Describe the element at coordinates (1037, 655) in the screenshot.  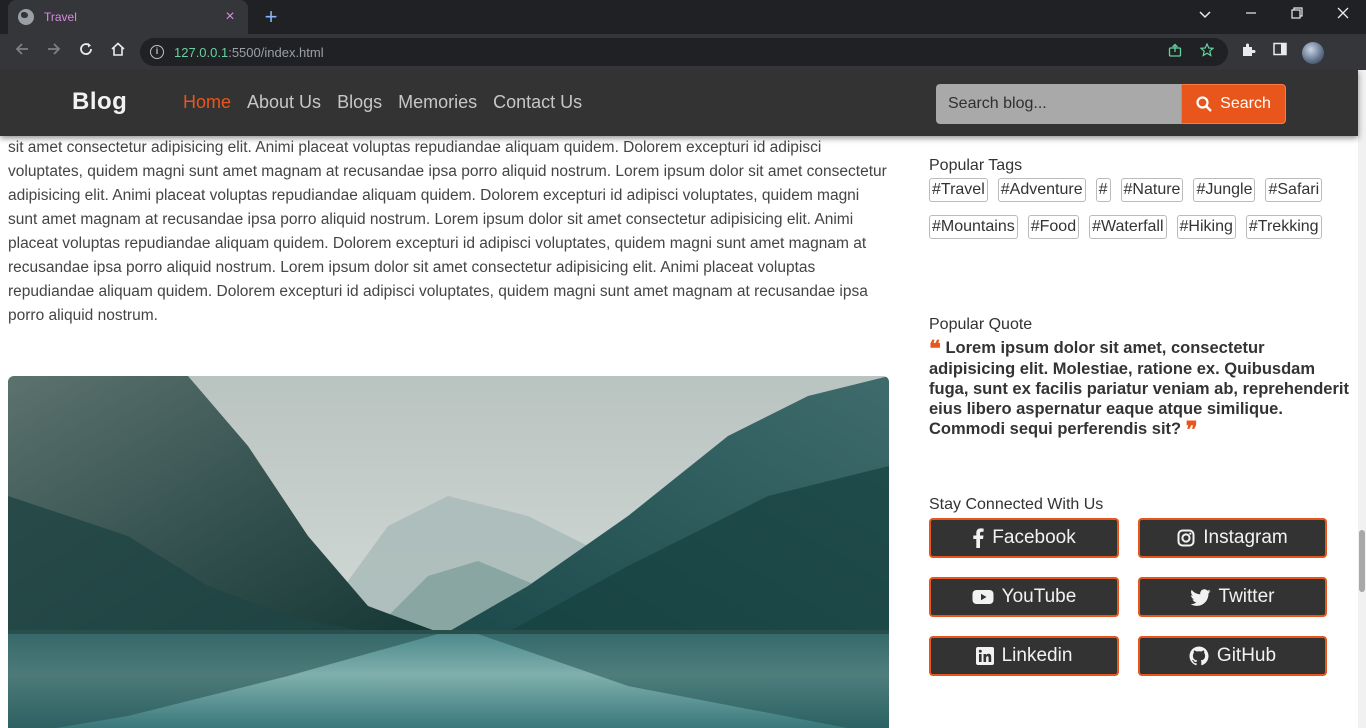
I see `linkedin-label: Linkedin` at that location.